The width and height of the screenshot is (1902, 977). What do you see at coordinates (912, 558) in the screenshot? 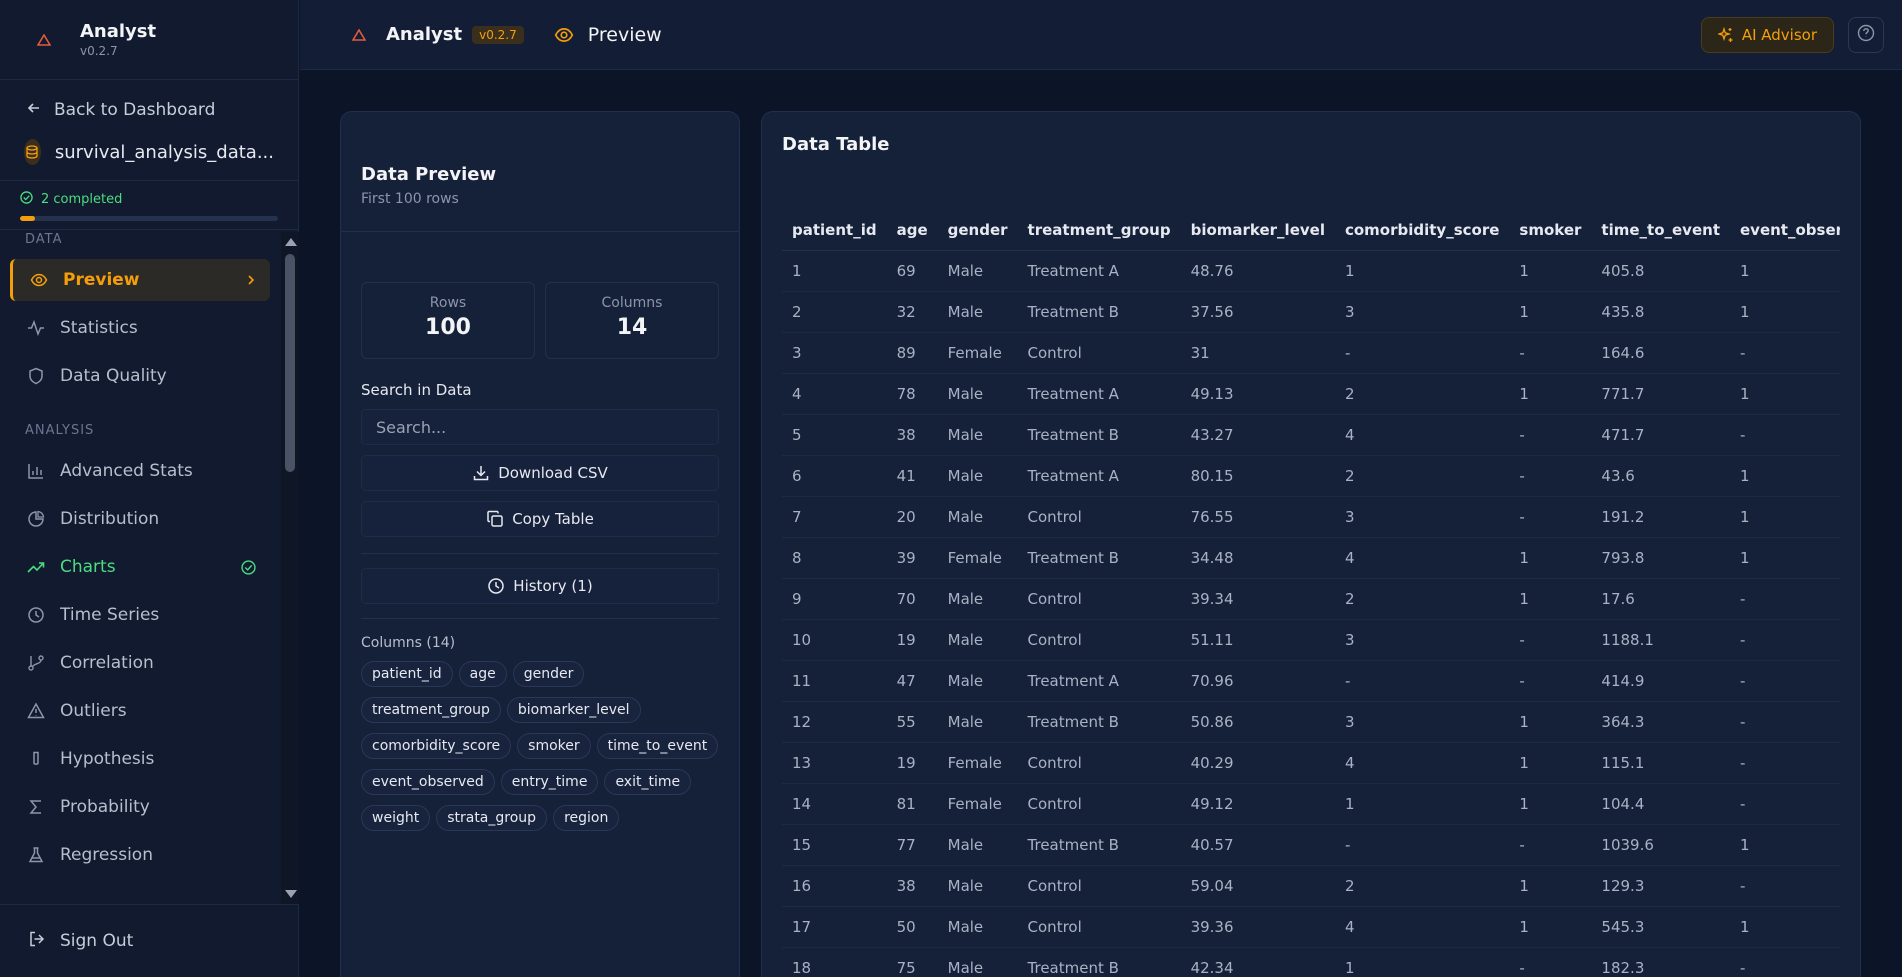
I see `table-cell: 39` at bounding box center [912, 558].